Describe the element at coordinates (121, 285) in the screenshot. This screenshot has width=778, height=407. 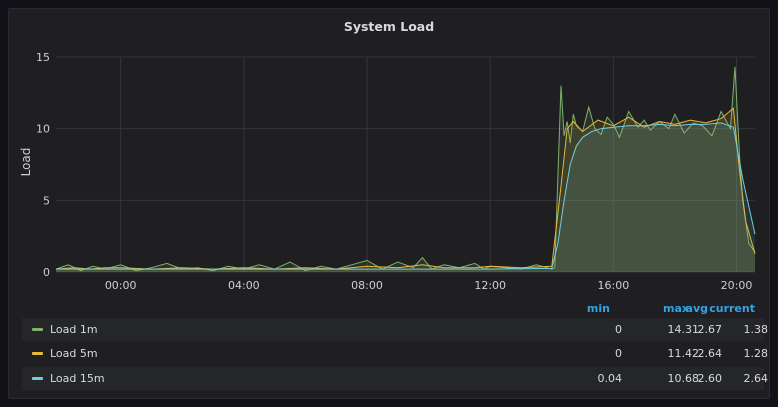
I see `x-tick-label: 00:00` at that location.